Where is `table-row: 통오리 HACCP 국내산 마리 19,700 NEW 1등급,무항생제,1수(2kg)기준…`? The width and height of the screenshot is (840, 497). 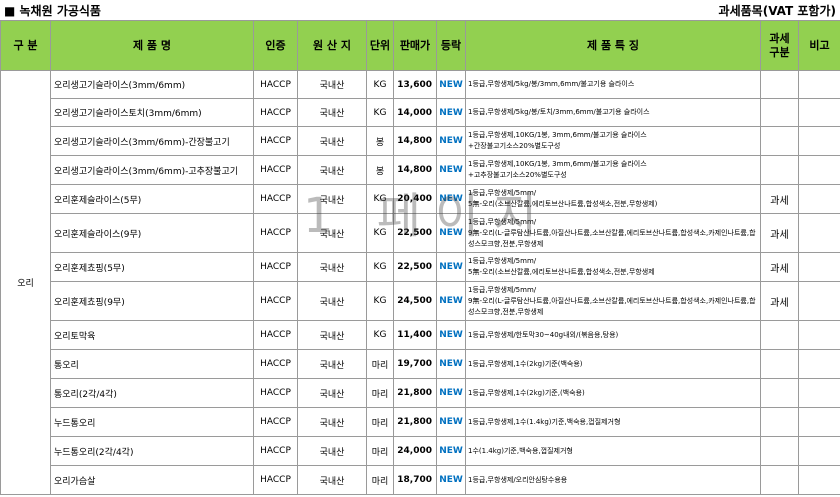
table-row: 통오리 HACCP 국내산 마리 19,700 NEW 1등급,무항생제,1수(2kg)기준… is located at coordinates (420, 364).